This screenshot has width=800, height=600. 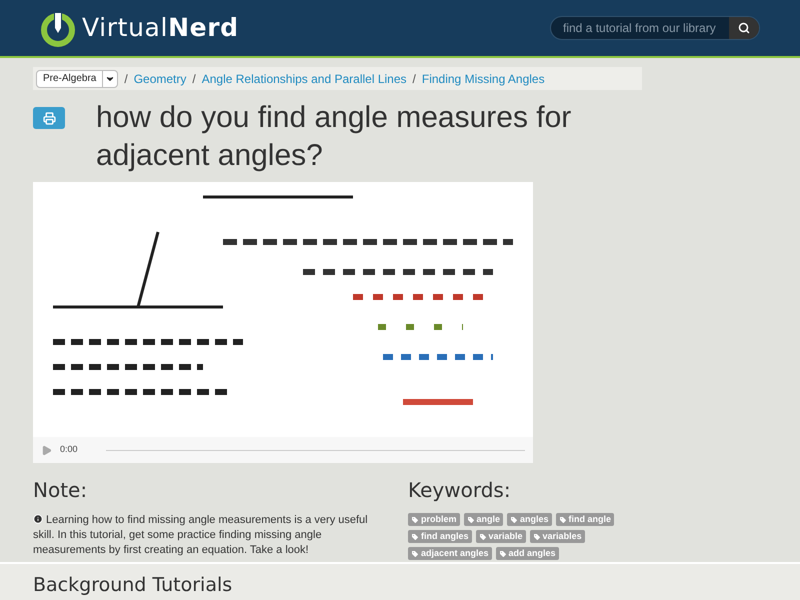 I want to click on search-icon, so click(x=744, y=28).